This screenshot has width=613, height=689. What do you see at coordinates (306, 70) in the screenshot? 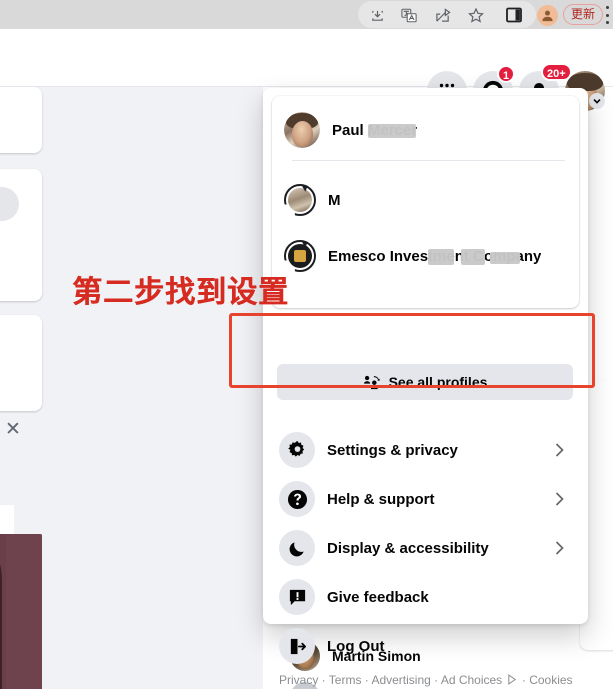
I see `facebook-header: 1 20+` at bounding box center [306, 70].